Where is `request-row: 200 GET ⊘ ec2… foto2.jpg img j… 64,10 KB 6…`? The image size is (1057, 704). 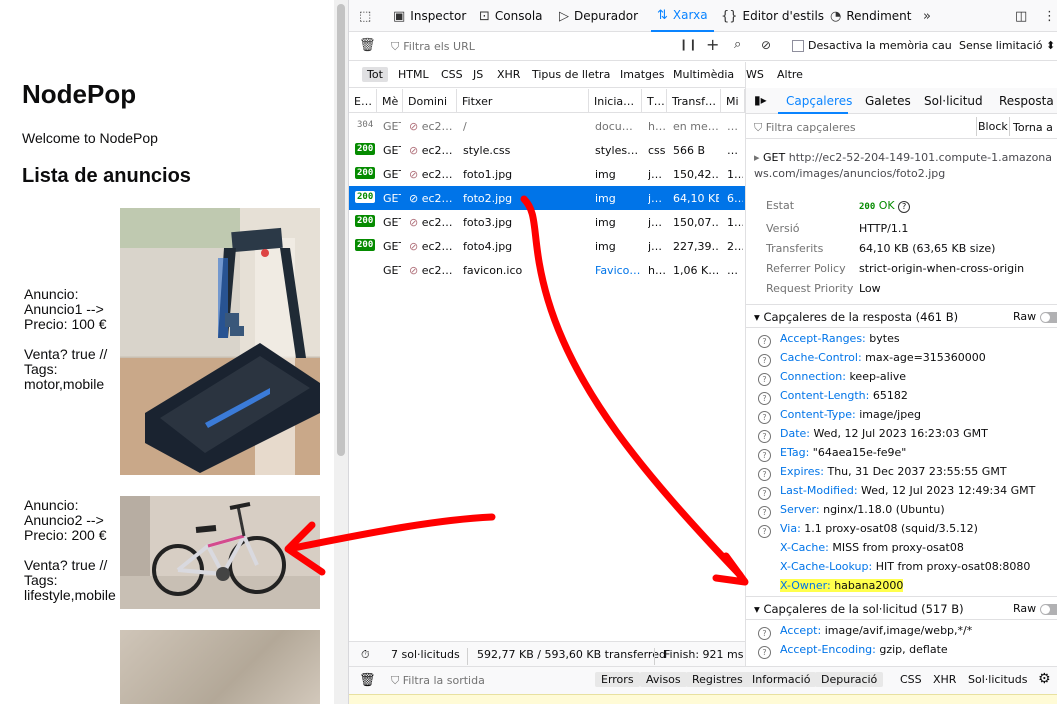 request-row: 200 GET ⊘ ec2… foto2.jpg img j… 64,10 KB 6… is located at coordinates (547, 198).